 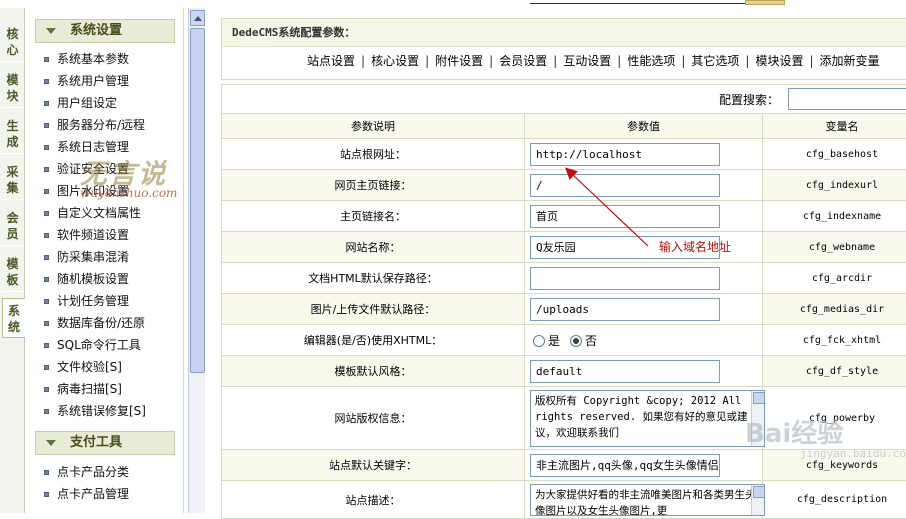 I want to click on search-bar: 配置搜索：, so click(x=563, y=99).